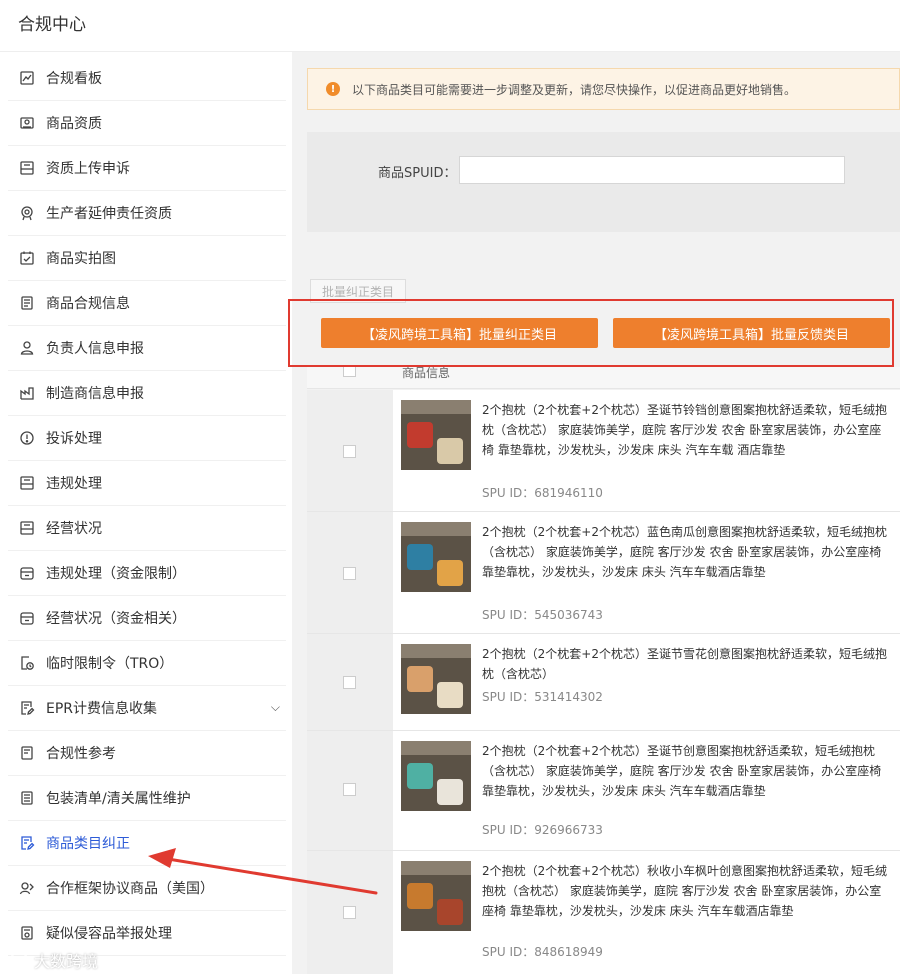 Image resolution: width=900 pixels, height=974 pixels. Describe the element at coordinates (147, 348) in the screenshot. I see `sidebar-item-responsible-person: 负责人信息申报` at that location.